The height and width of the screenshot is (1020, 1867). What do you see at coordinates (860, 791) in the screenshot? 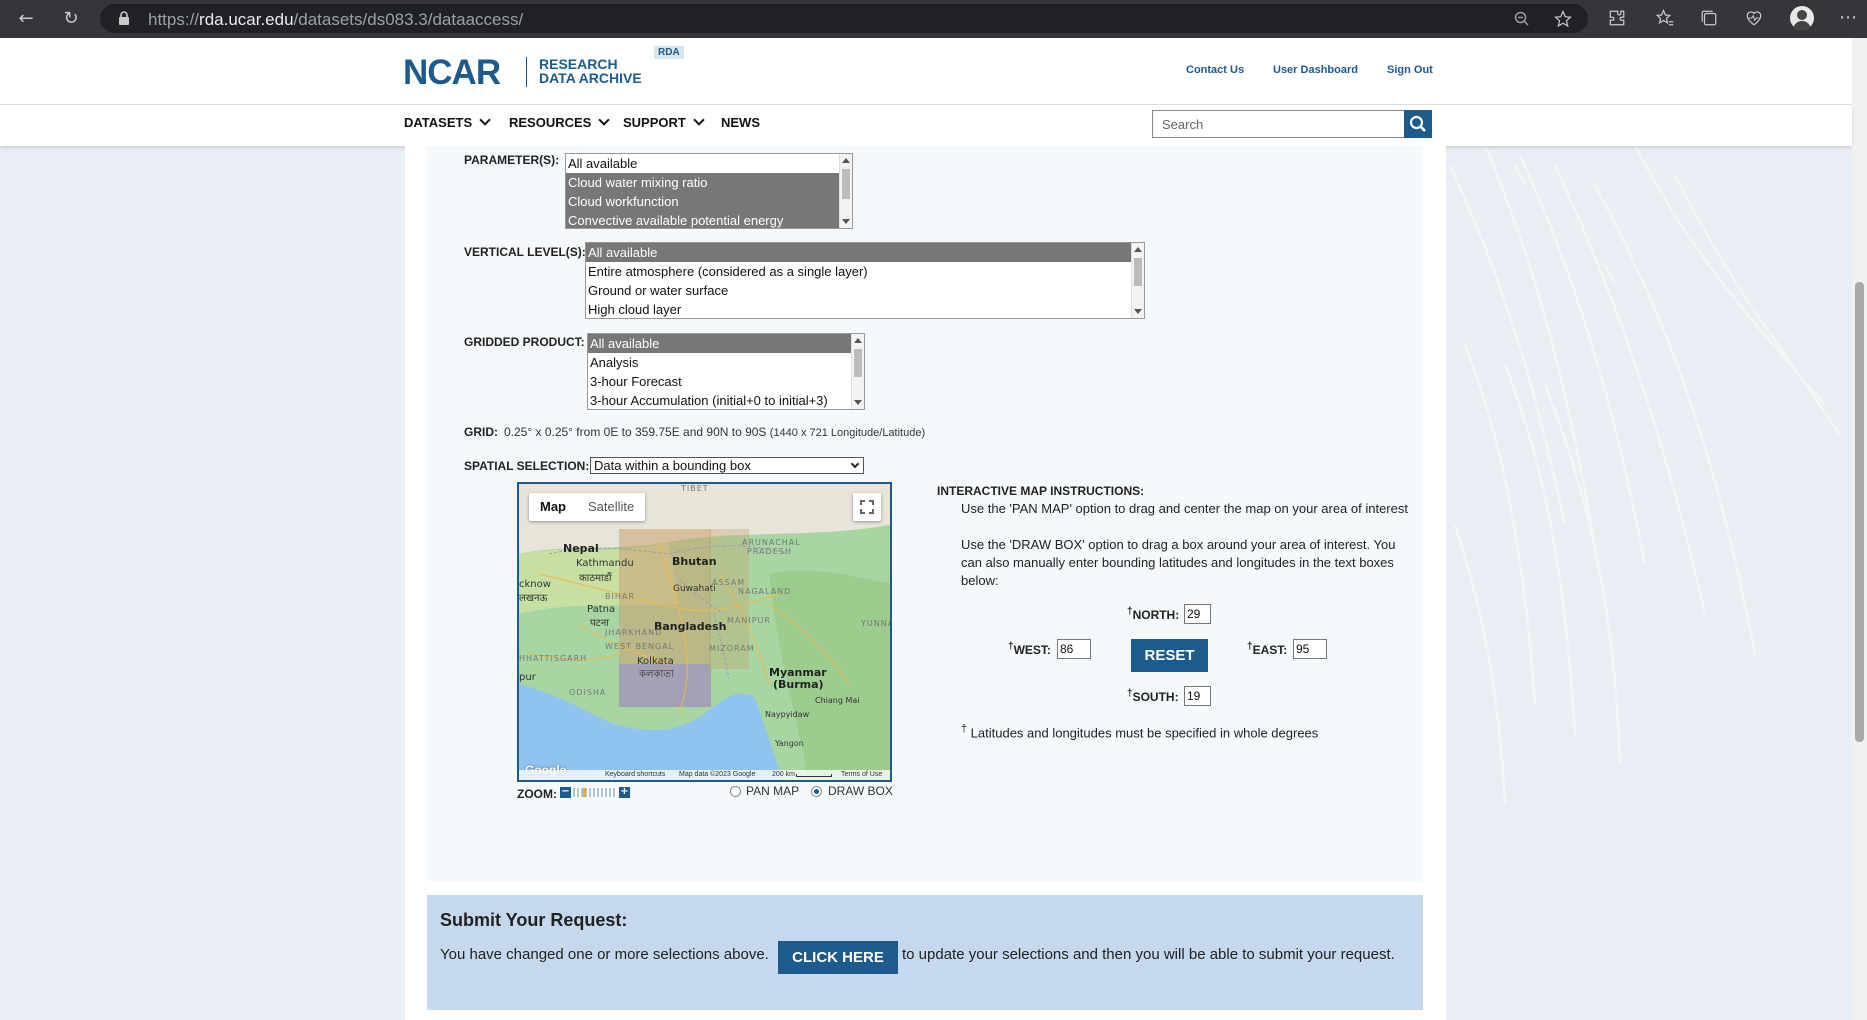
I see `draw-box-label: DRAW BOX` at bounding box center [860, 791].